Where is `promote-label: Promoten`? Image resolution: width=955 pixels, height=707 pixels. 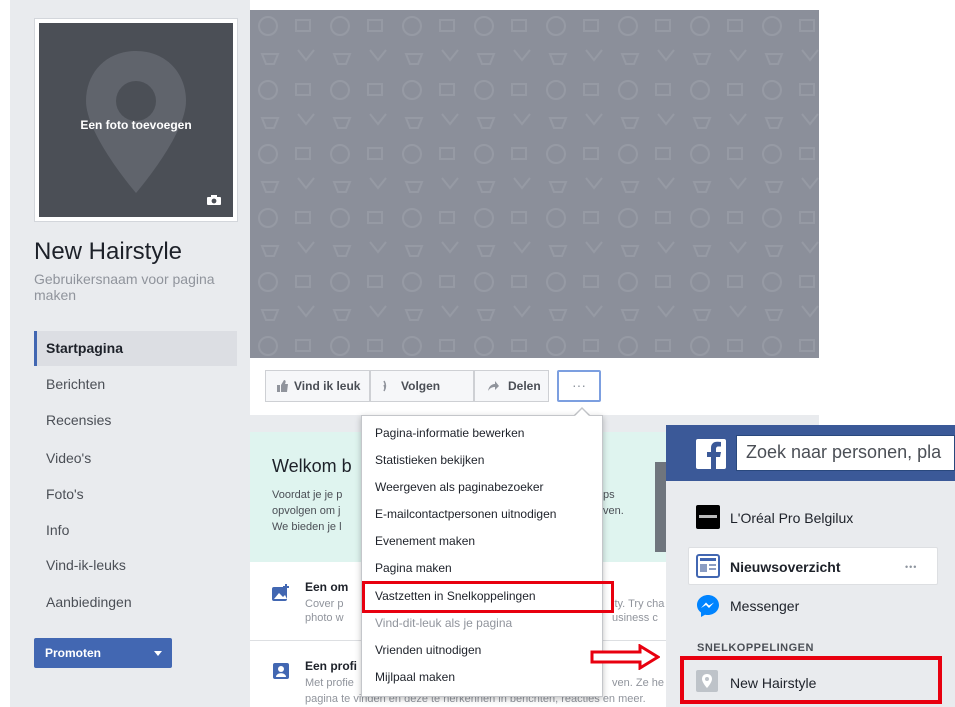 promote-label: Promoten is located at coordinates (73, 653).